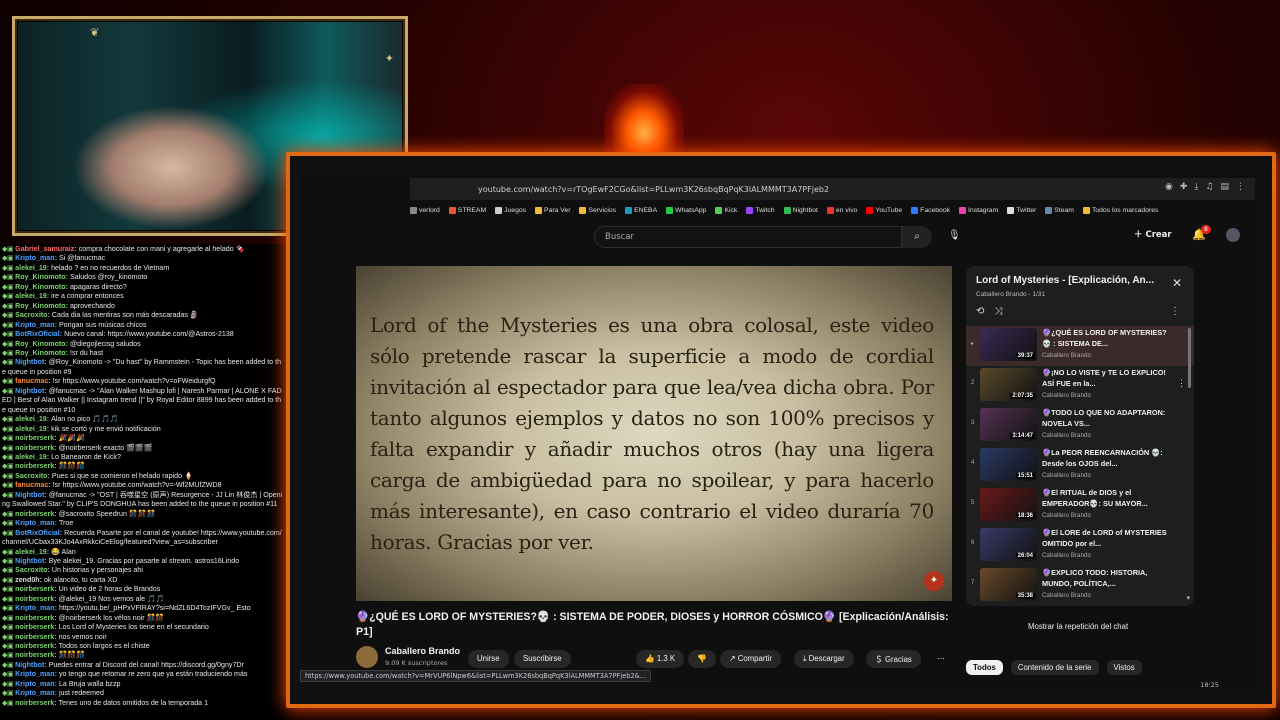 The height and width of the screenshot is (720, 1280). Describe the element at coordinates (824, 659) in the screenshot. I see `download-button: ⤓ Descargar` at that location.